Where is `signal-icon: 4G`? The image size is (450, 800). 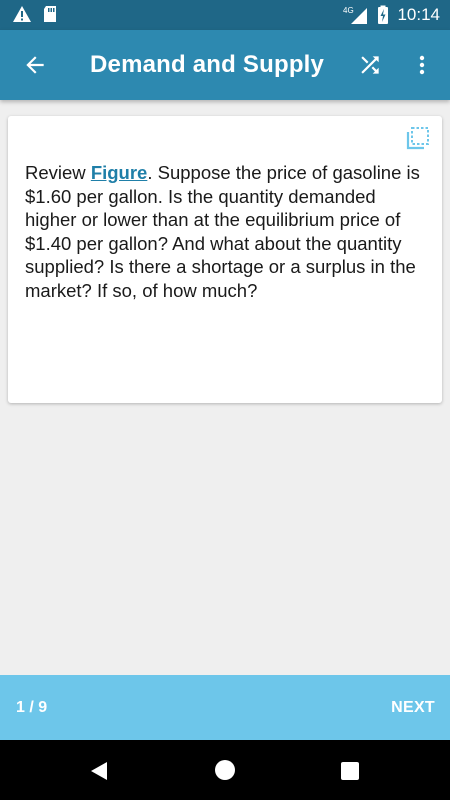 signal-icon: 4G is located at coordinates (355, 15).